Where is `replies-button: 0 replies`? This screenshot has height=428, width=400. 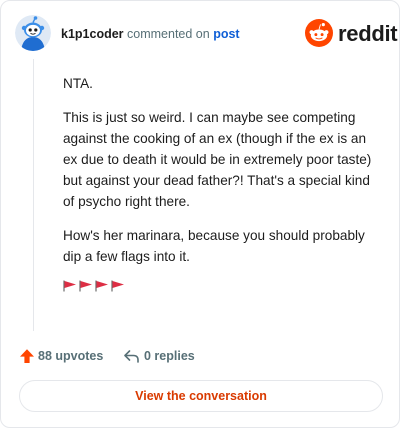 replies-button: 0 replies is located at coordinates (168, 356).